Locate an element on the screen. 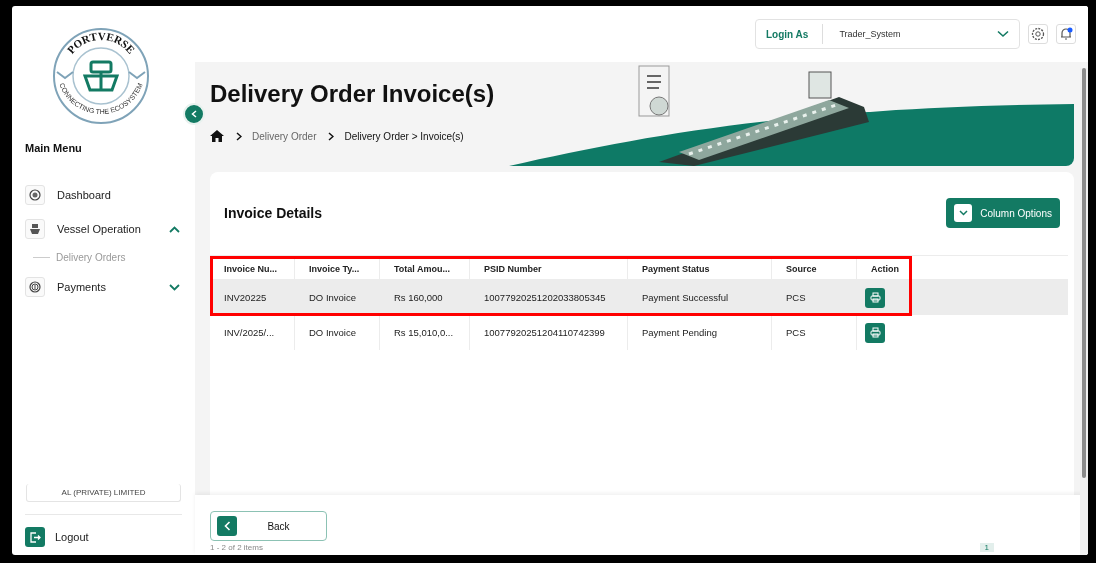 This screenshot has width=1096, height=563. coin-icon is located at coordinates (35, 287).